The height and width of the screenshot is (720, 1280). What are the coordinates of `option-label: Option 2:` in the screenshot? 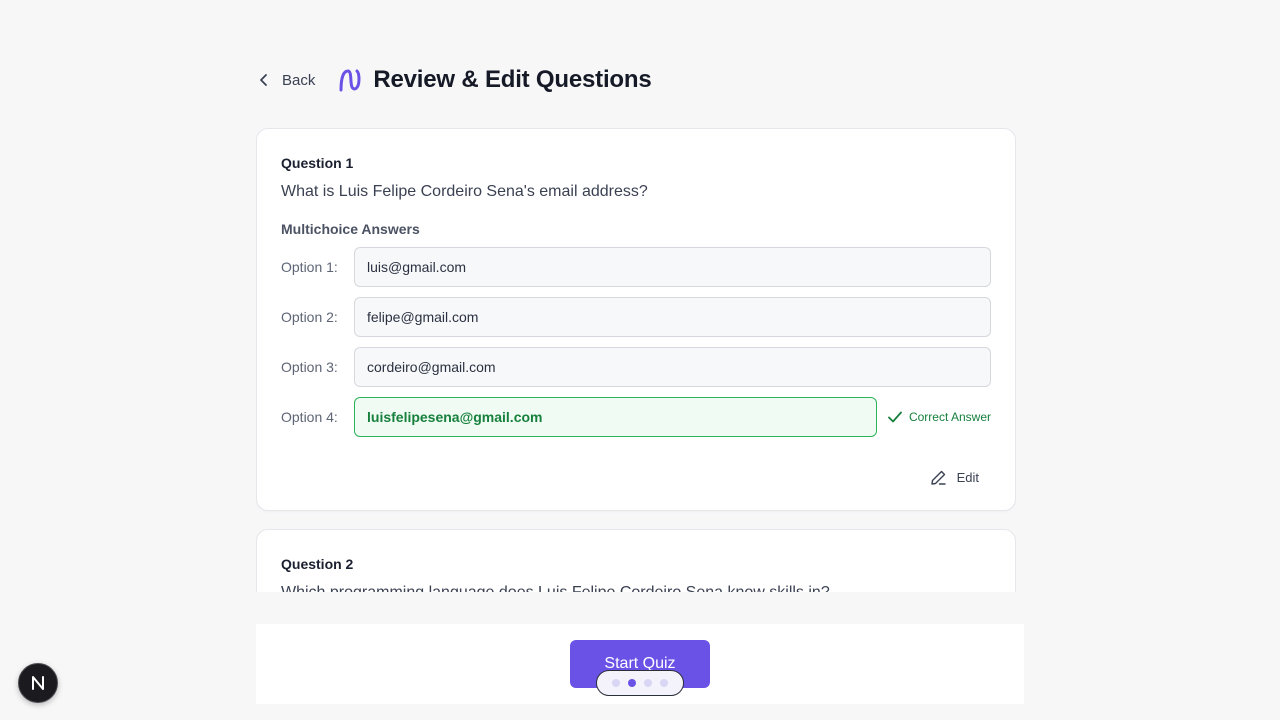 It's located at (309, 317).